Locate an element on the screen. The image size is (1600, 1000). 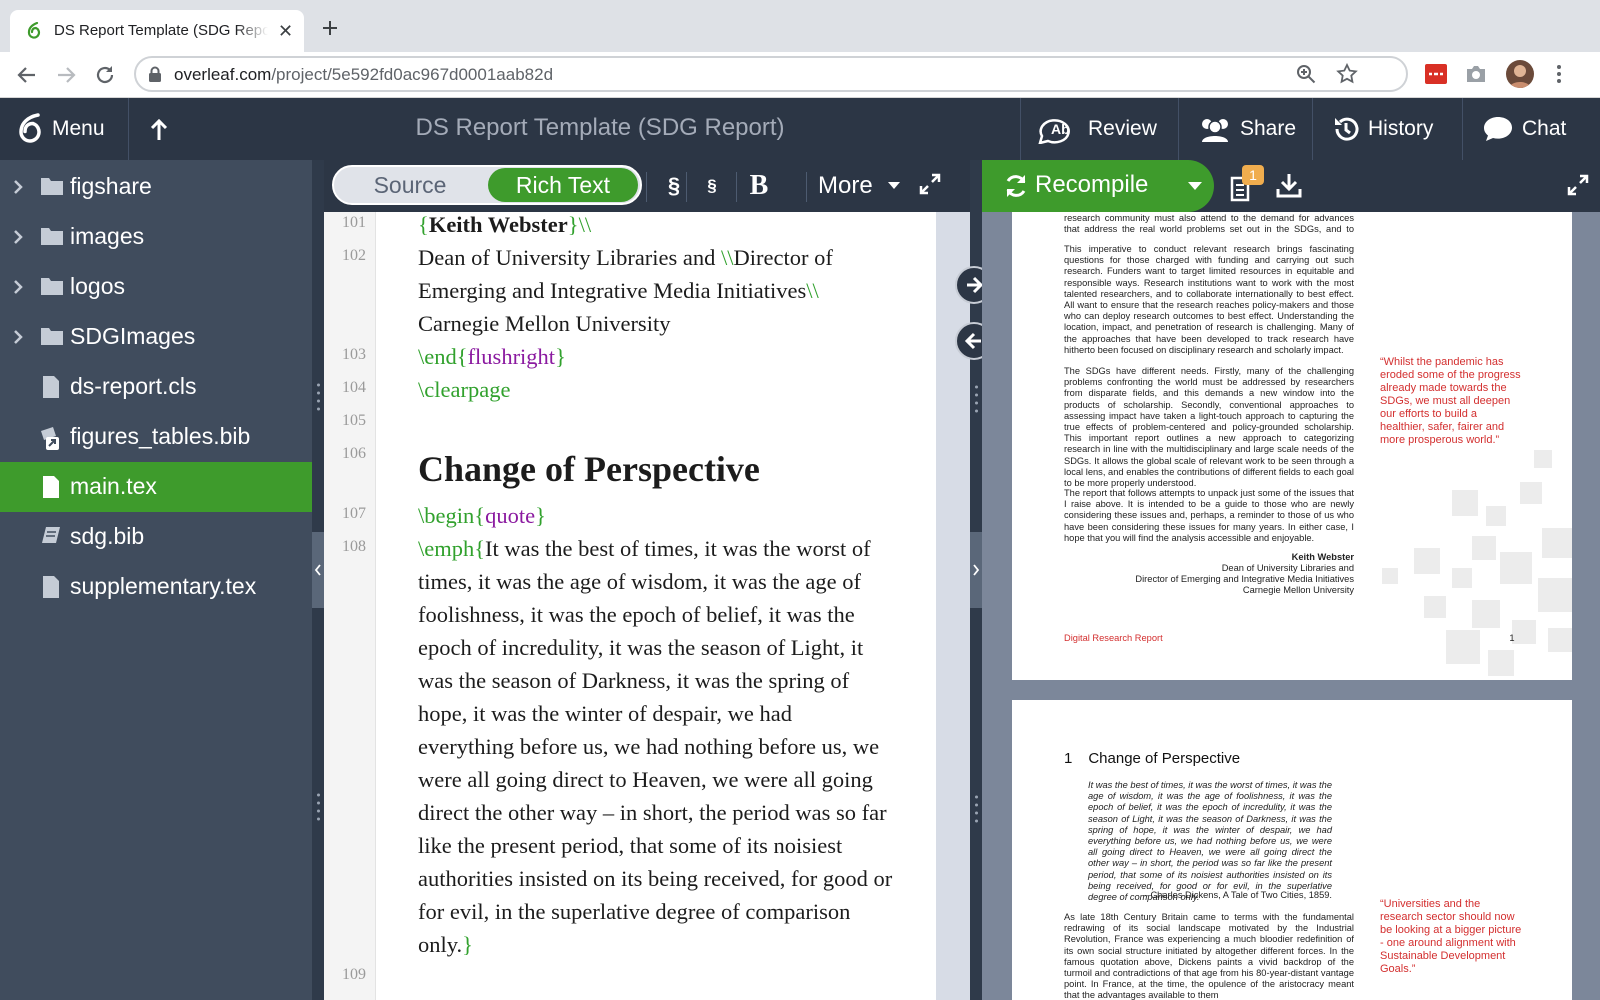
pdf-section-heading: 1 Change of Perspective is located at coordinates (1152, 758).